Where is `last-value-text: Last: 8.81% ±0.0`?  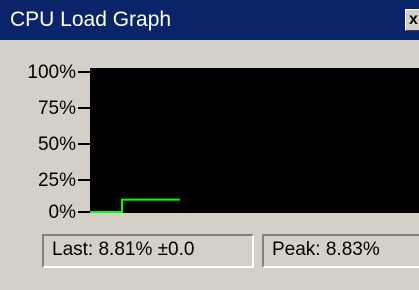
last-value-text: Last: 8.81% ±0.0 is located at coordinates (123, 249).